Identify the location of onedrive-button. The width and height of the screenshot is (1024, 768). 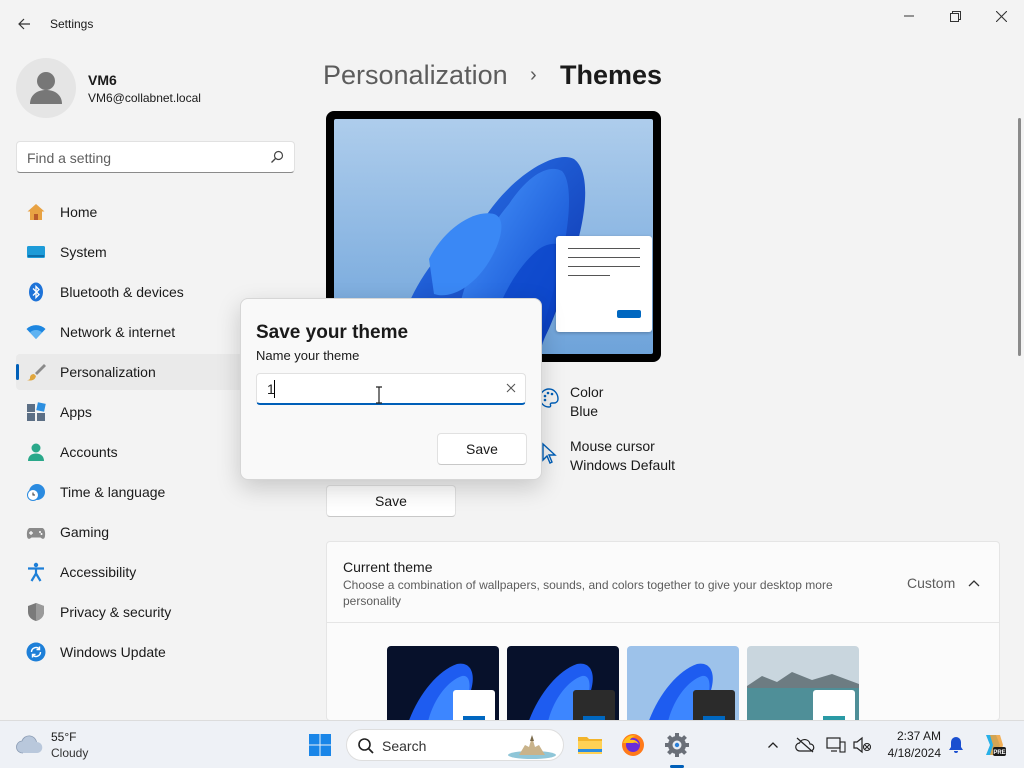
(805, 745).